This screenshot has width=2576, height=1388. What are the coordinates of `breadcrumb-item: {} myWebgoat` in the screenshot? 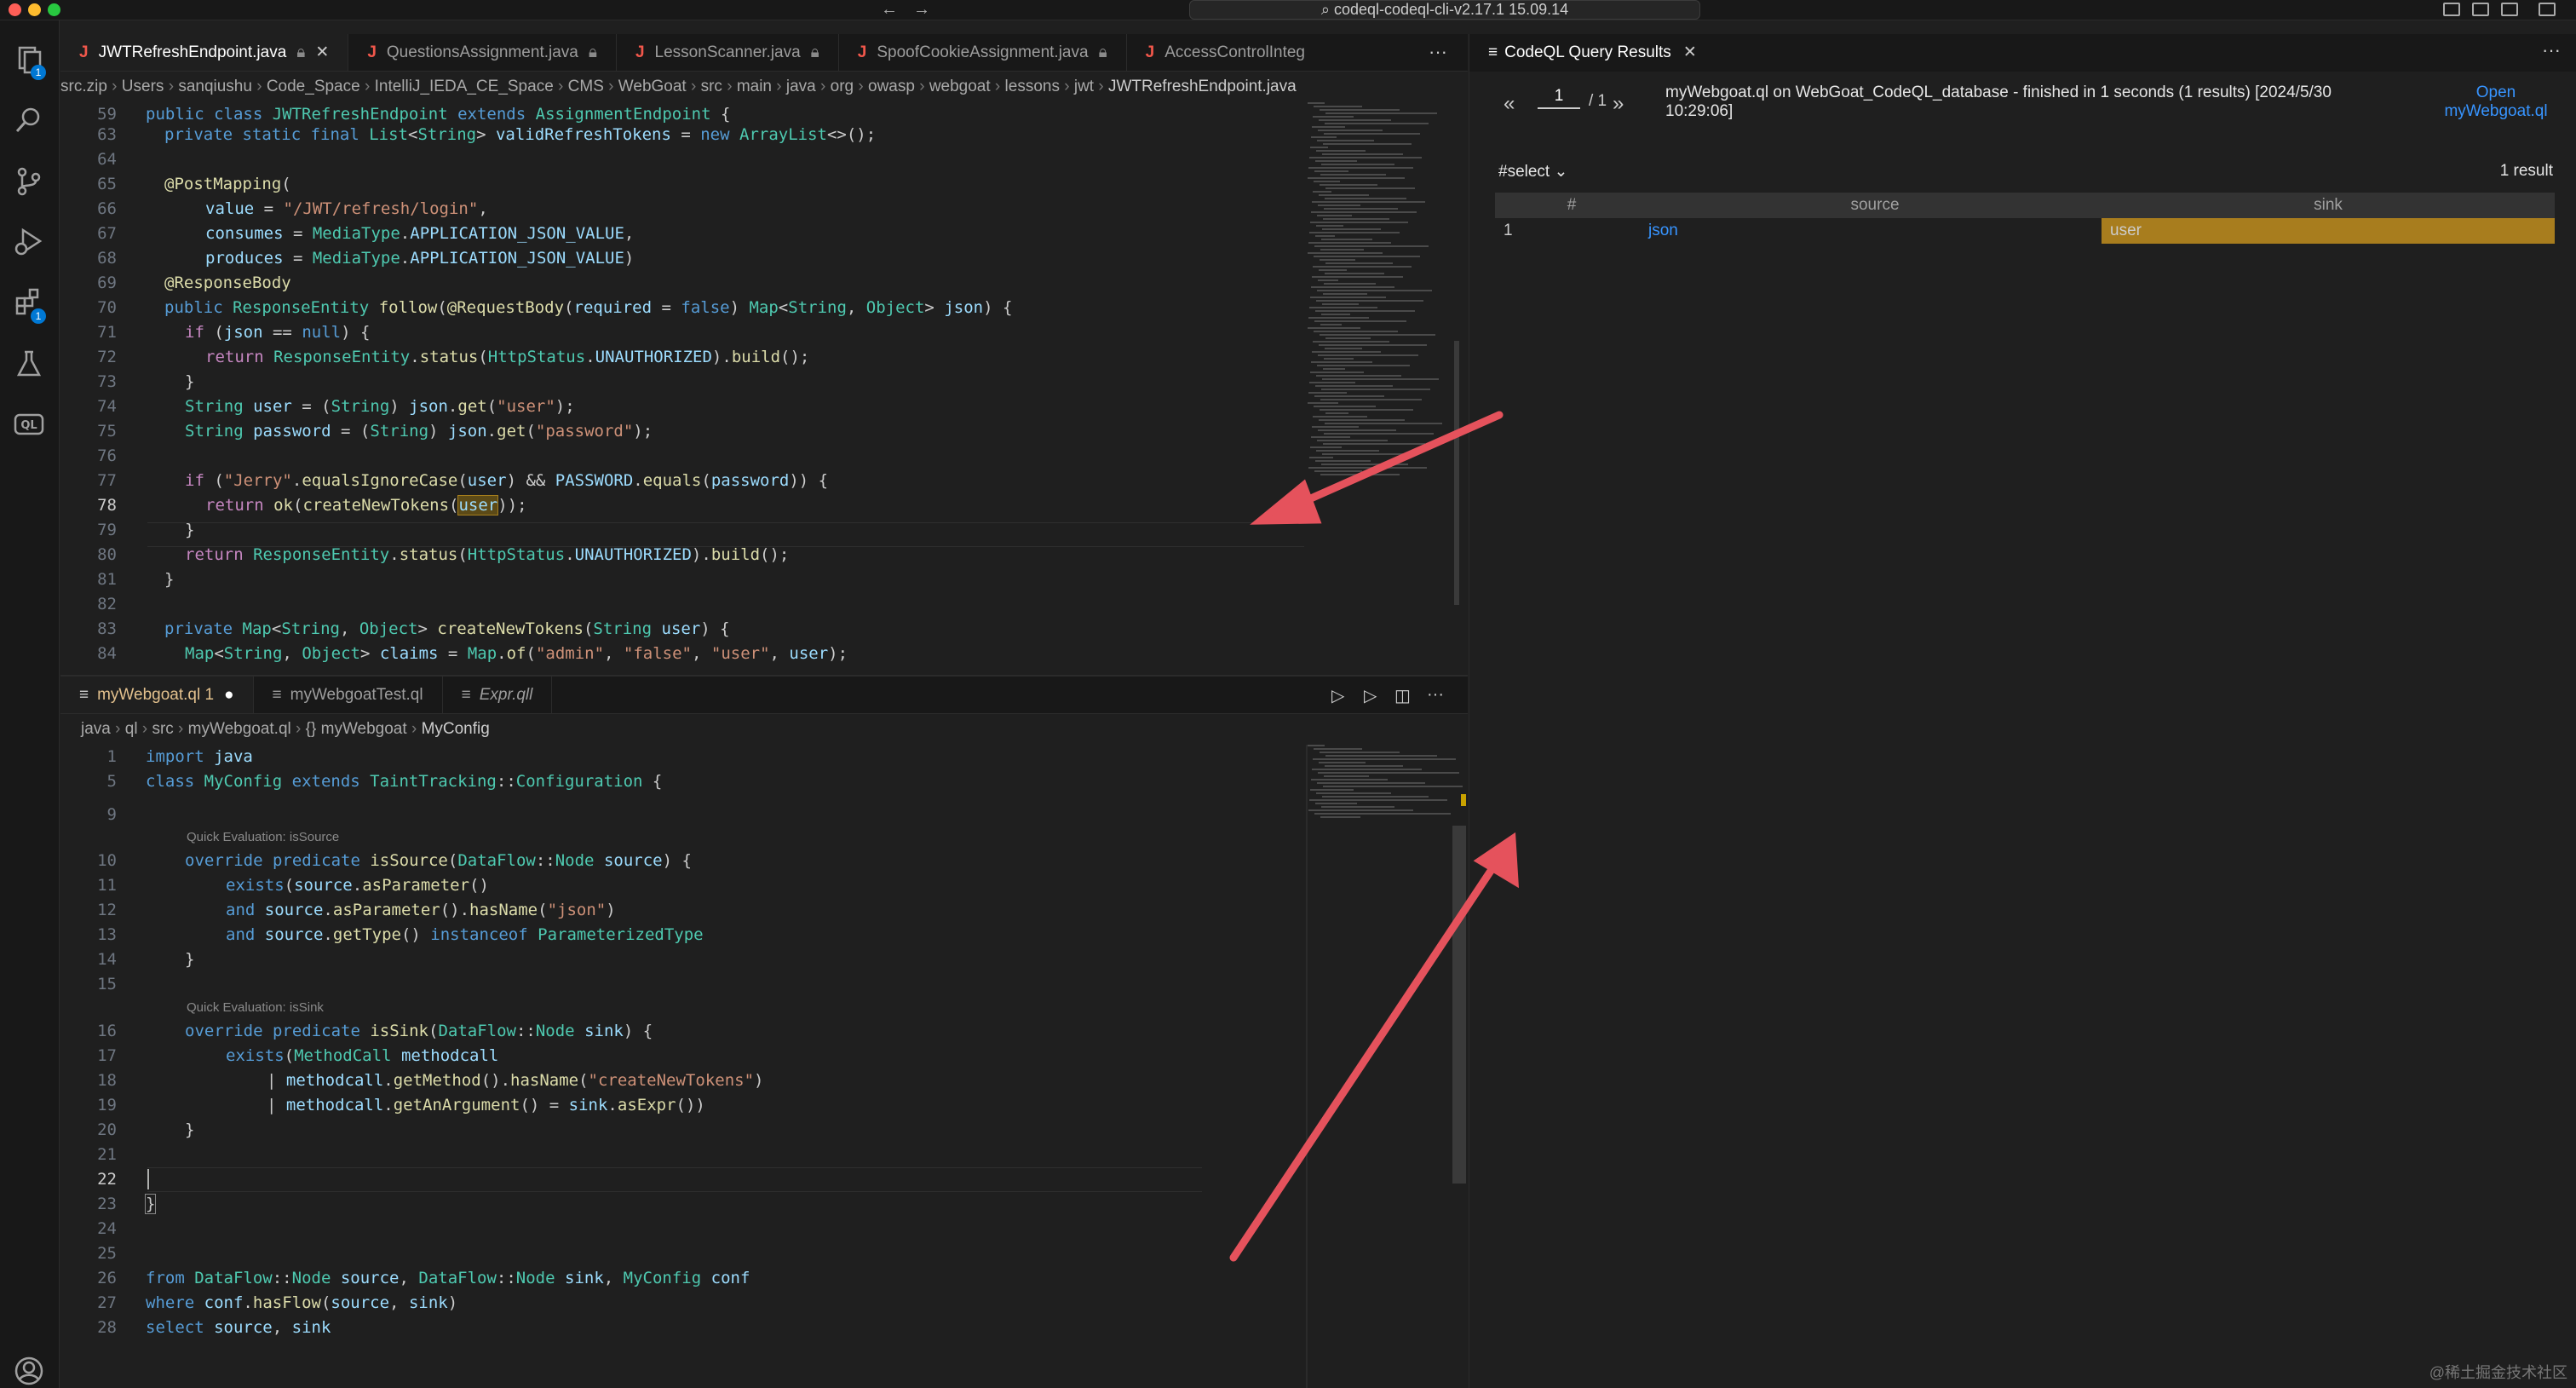 It's located at (357, 729).